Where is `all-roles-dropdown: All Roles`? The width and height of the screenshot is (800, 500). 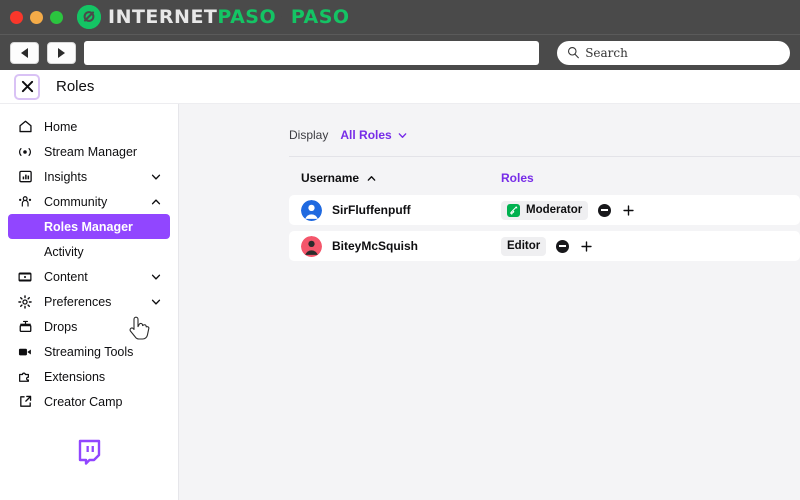 all-roles-dropdown: All Roles is located at coordinates (373, 135).